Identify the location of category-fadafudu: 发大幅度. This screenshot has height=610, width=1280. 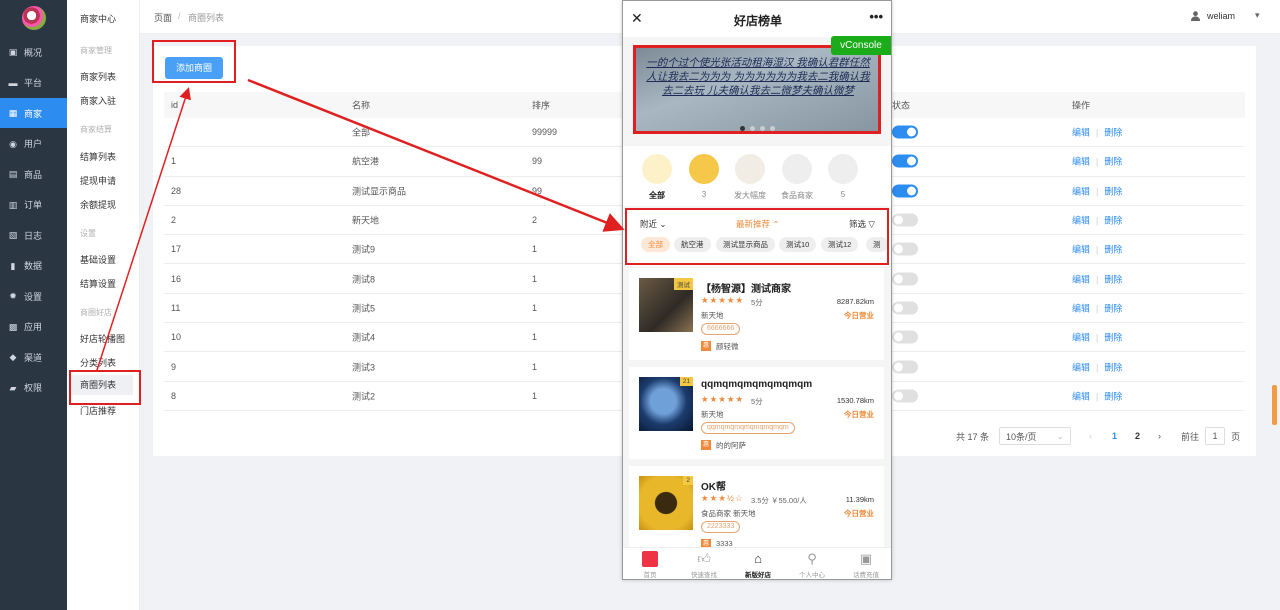
(750, 177).